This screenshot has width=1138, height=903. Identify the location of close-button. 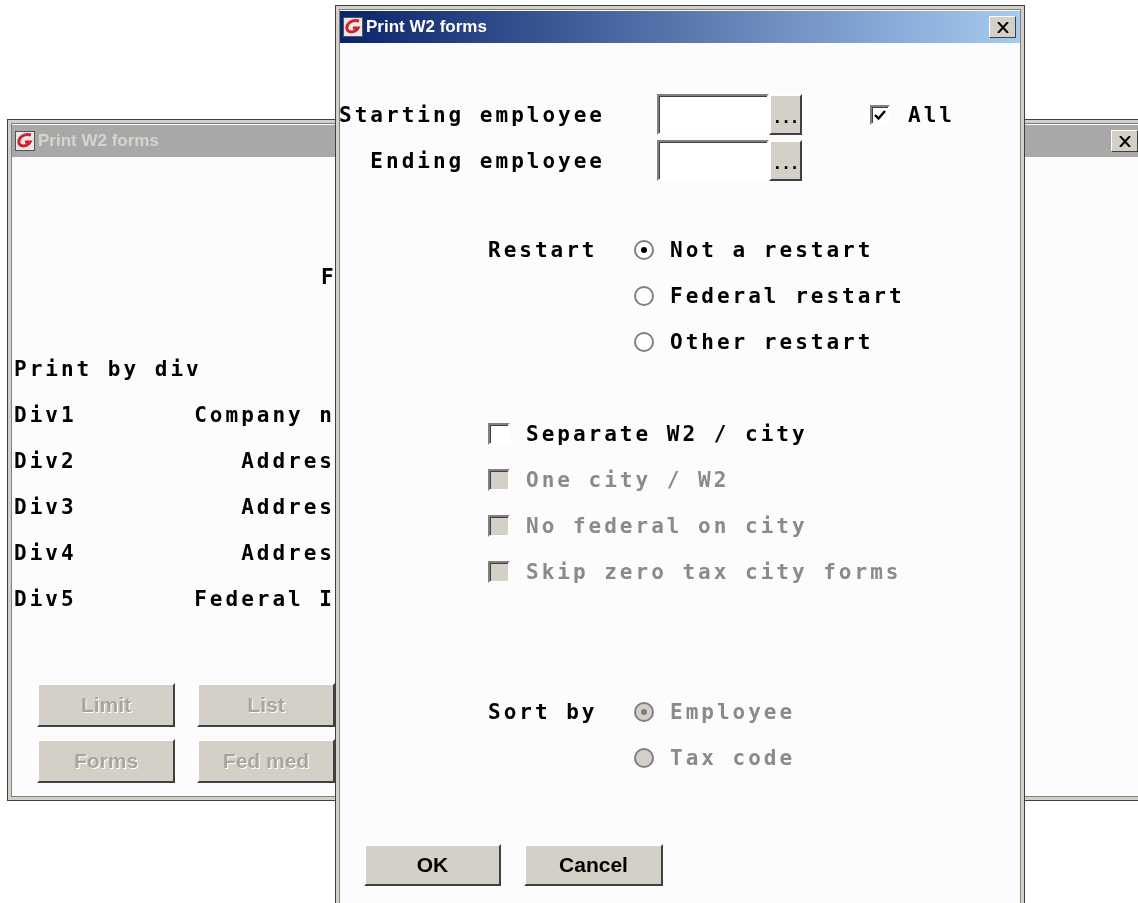
(1002, 27).